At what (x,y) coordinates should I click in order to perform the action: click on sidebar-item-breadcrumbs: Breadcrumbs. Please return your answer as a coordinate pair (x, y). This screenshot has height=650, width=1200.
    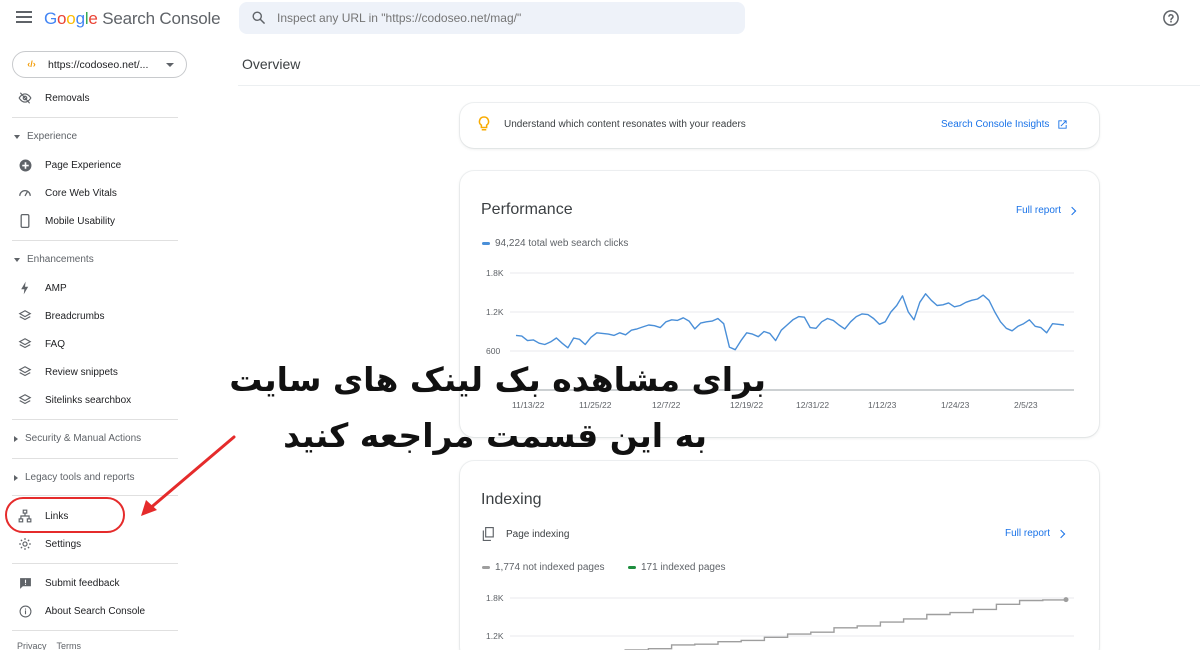
    Looking at the image, I should click on (61, 316).